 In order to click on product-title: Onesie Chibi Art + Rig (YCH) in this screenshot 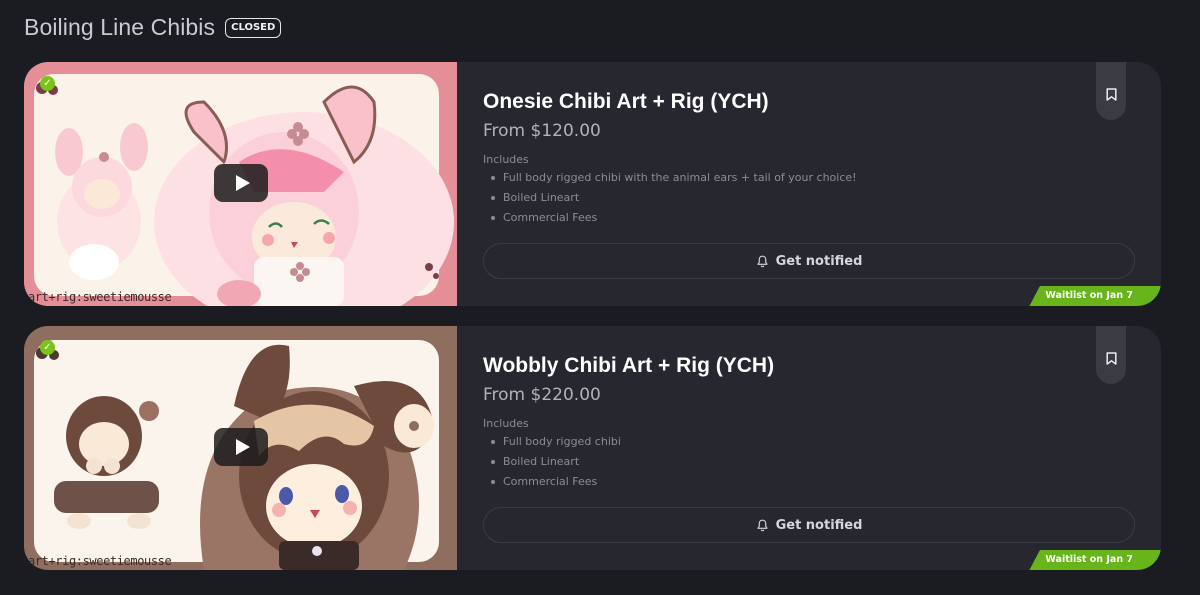, I will do `click(626, 102)`.